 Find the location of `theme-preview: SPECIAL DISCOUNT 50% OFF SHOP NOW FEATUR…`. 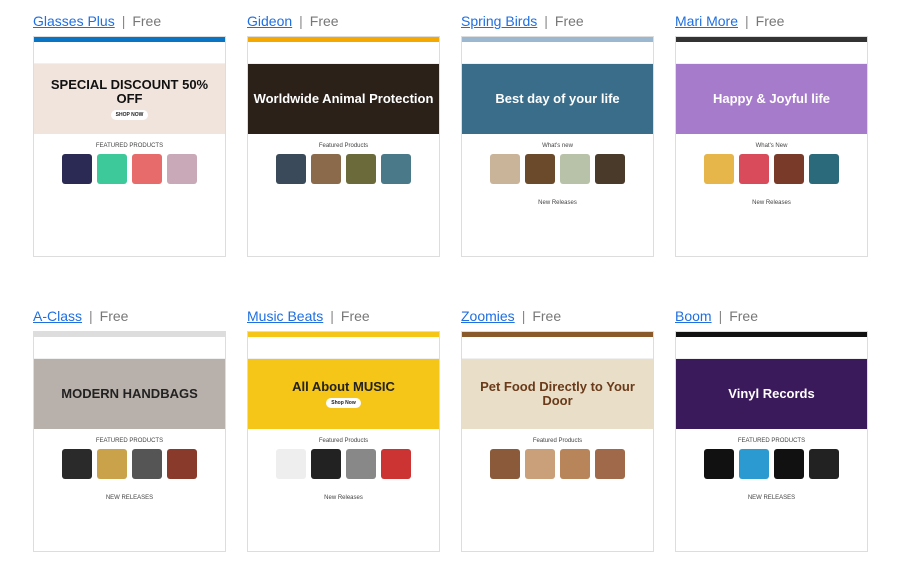

theme-preview: SPECIAL DISCOUNT 50% OFF SHOP NOW FEATUR… is located at coordinates (129, 146).